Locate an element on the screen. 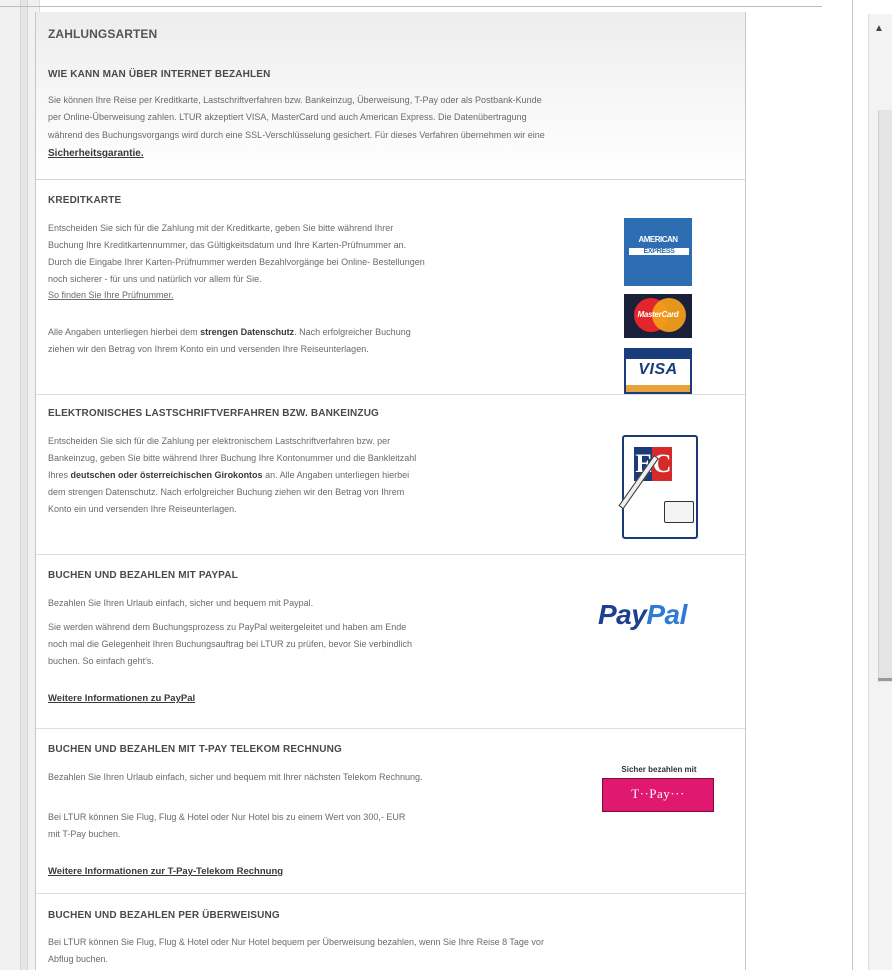  left-gutter is located at coordinates (20, 485).